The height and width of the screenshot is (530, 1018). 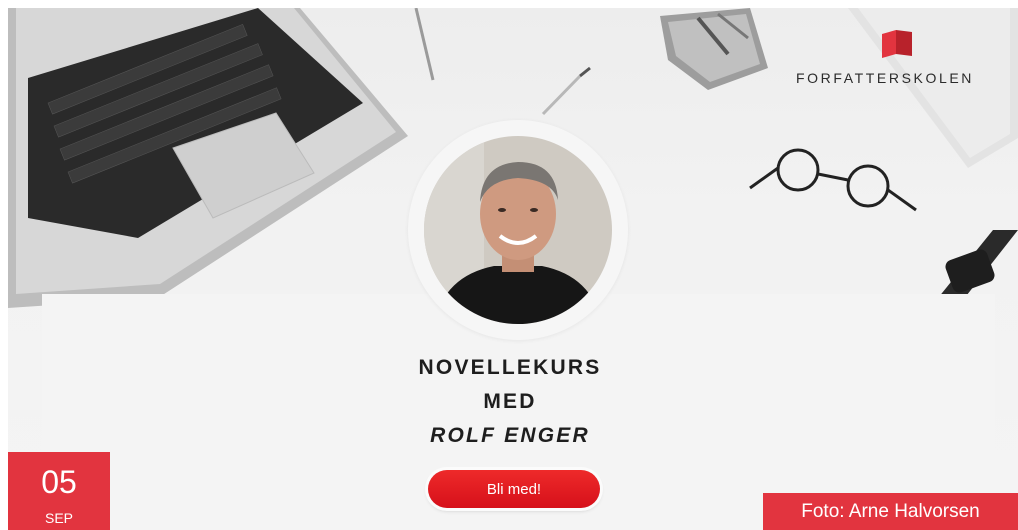 What do you see at coordinates (59, 482) in the screenshot?
I see `date-day: 05` at bounding box center [59, 482].